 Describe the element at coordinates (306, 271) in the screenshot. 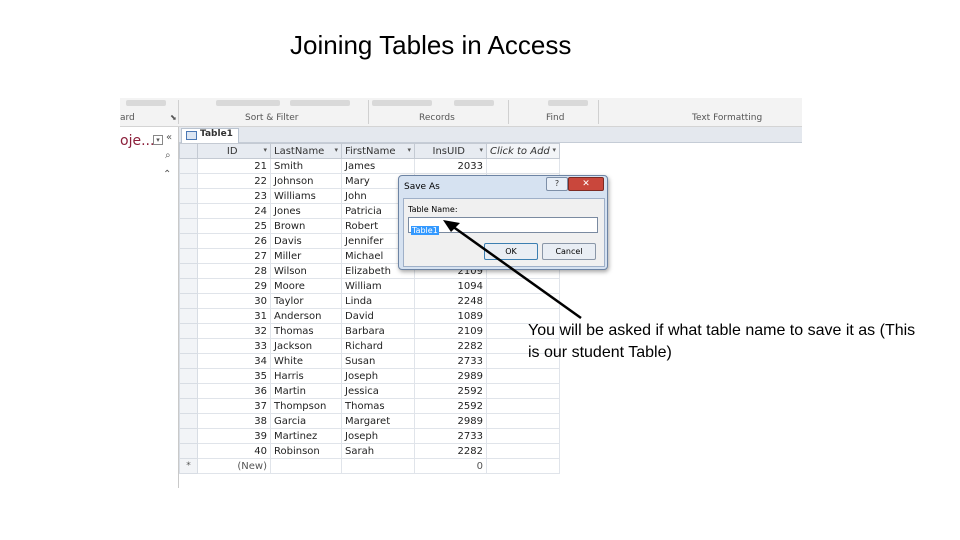

I see `cell-lastname: Wilson` at that location.